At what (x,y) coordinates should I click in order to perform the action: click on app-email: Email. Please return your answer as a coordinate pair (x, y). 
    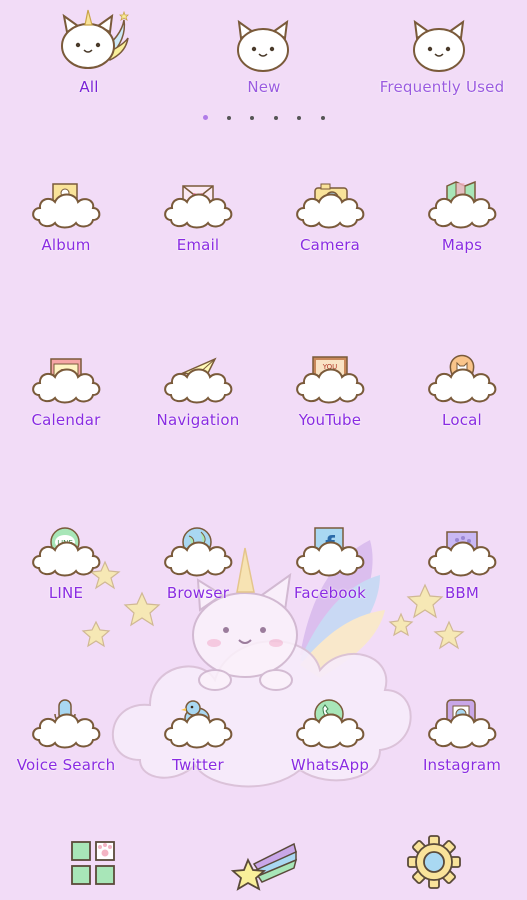
    Looking at the image, I should click on (198, 218).